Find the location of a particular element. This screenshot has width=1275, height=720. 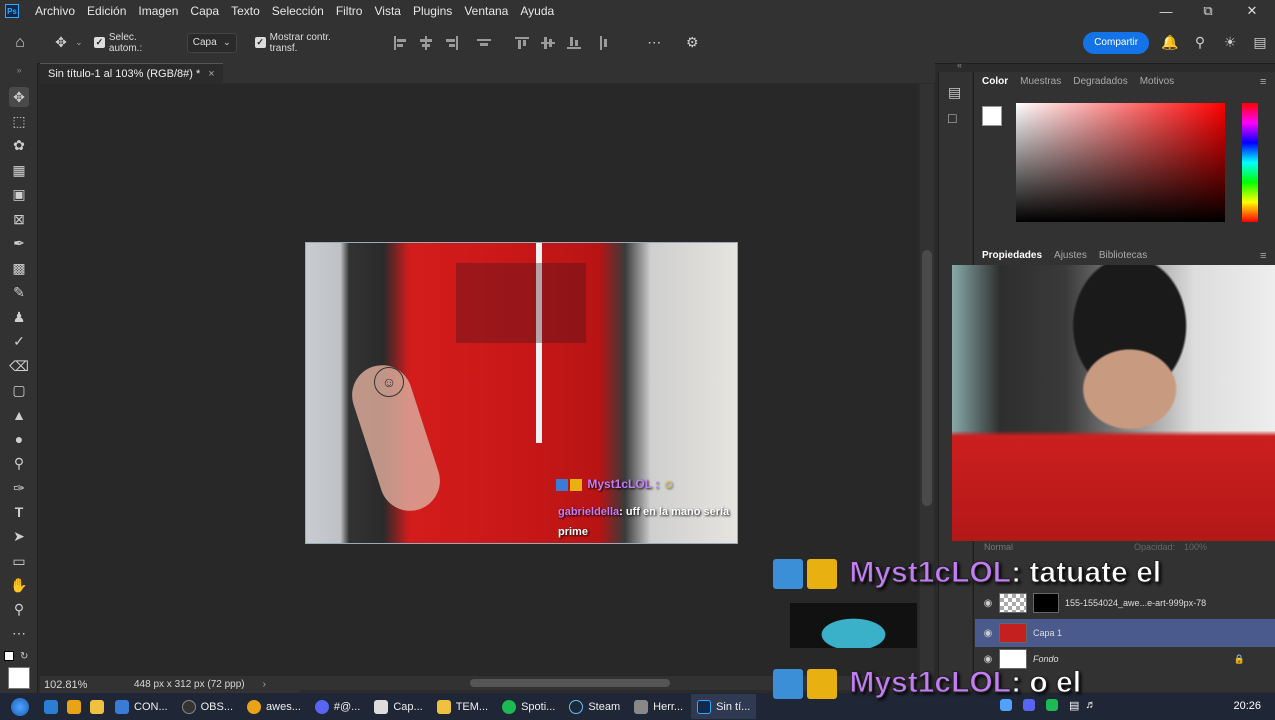

foreground-swatch is located at coordinates (992, 116).